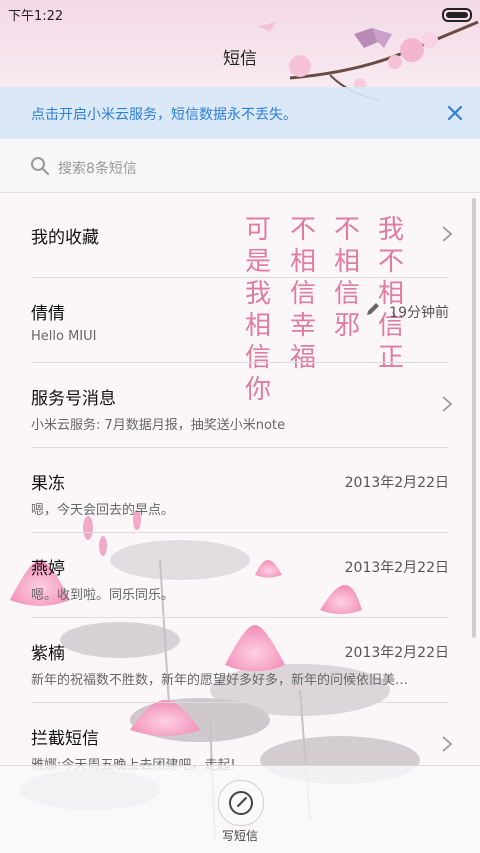  I want to click on list-item: 果冻 嗯，今天会回去的早点。 2013年2月22日, so click(240, 490).